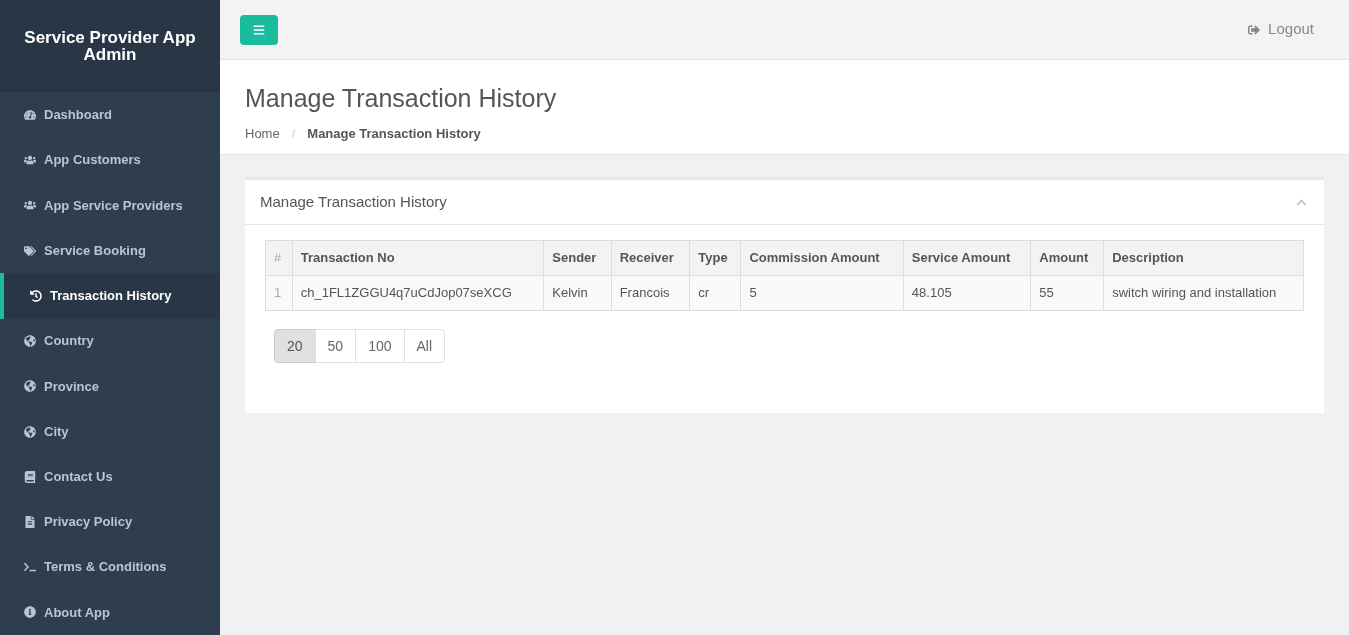 The height and width of the screenshot is (635, 1349). What do you see at coordinates (822, 258) in the screenshot?
I see `column-header: Commission Amount` at bounding box center [822, 258].